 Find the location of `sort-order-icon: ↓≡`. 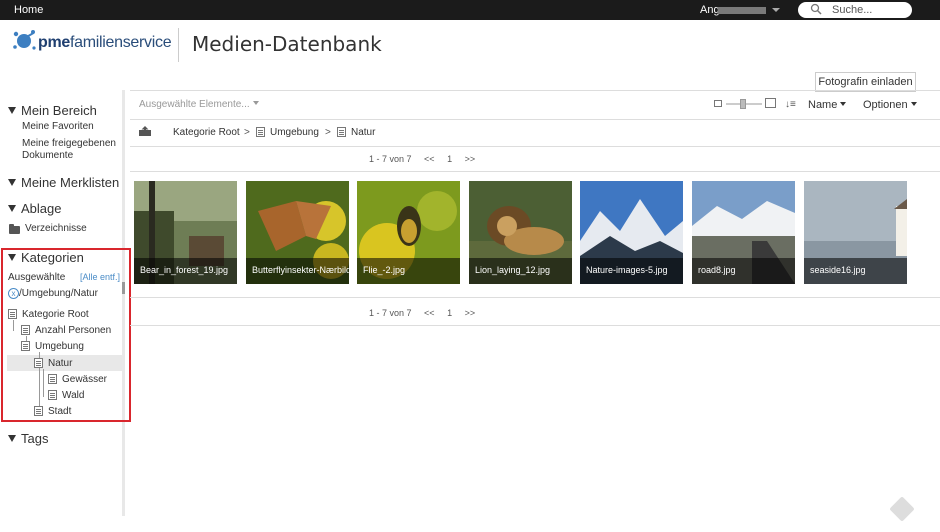

sort-order-icon: ↓≡ is located at coordinates (790, 104).